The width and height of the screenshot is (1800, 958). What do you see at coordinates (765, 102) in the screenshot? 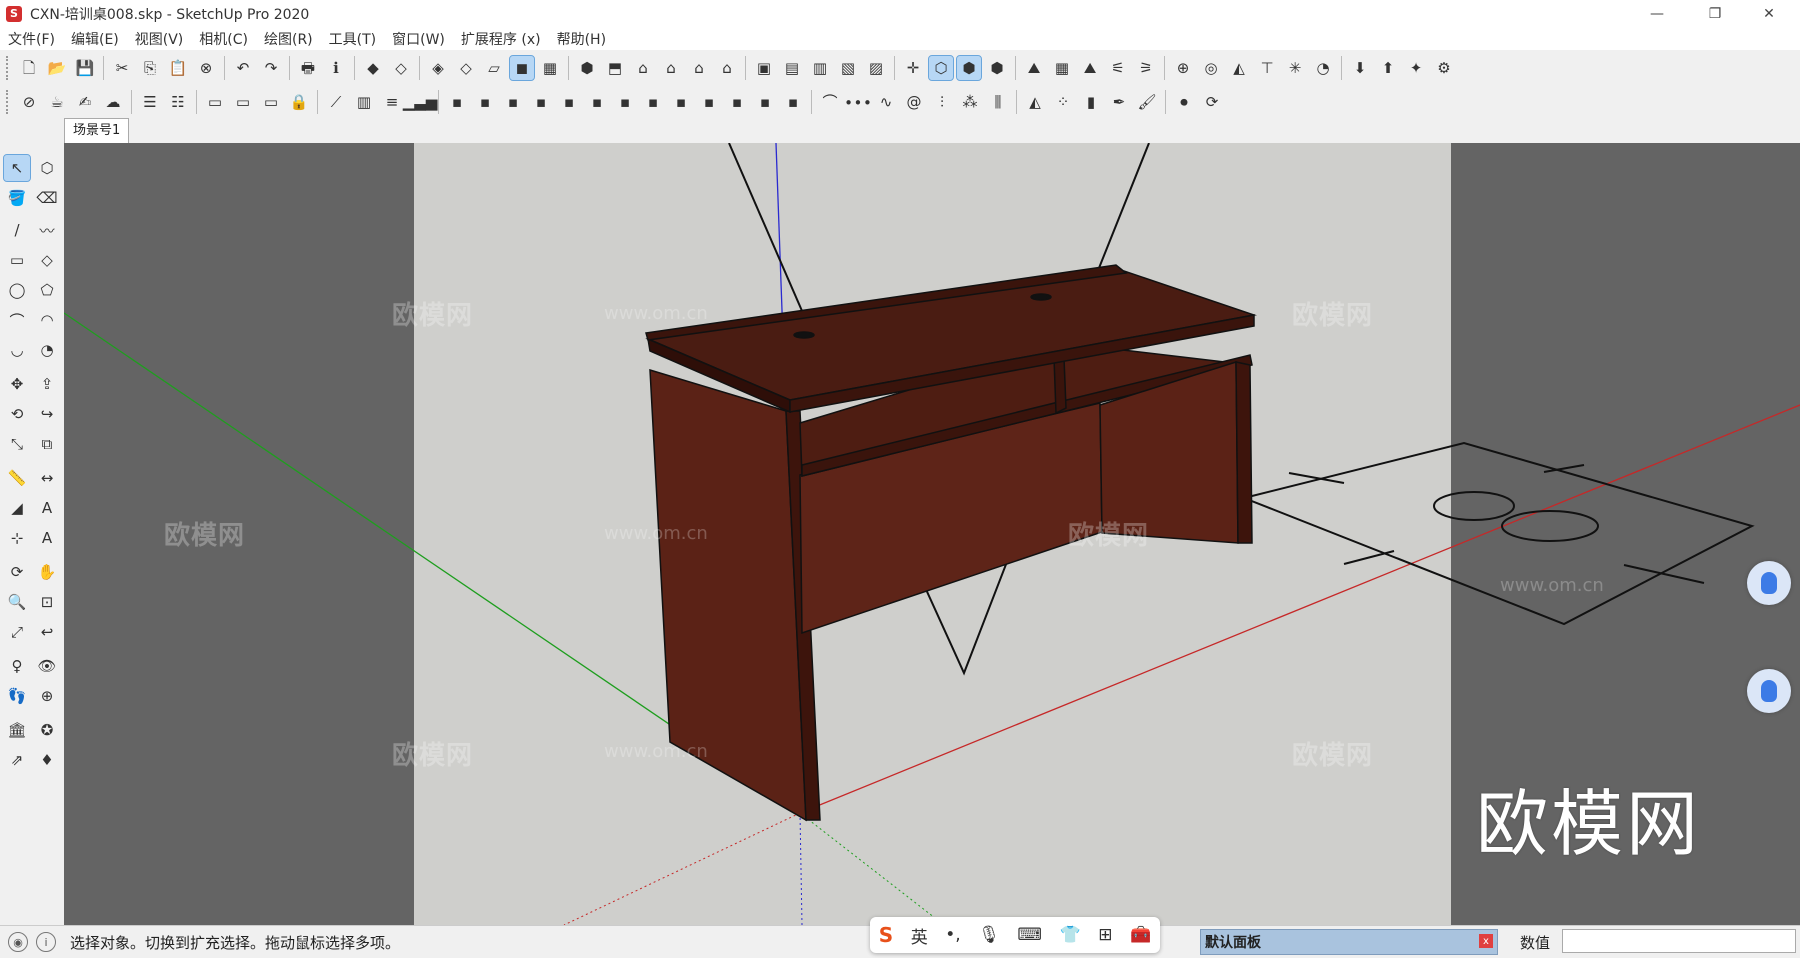
I see `curve-tool-12-icon: ▪` at bounding box center [765, 102].